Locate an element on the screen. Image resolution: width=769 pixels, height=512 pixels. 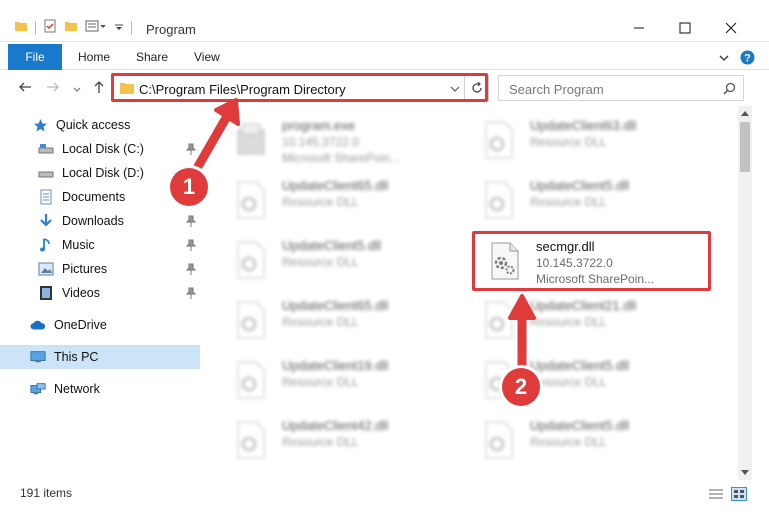
vertical-scrollbar is located at coordinates (745, 293).